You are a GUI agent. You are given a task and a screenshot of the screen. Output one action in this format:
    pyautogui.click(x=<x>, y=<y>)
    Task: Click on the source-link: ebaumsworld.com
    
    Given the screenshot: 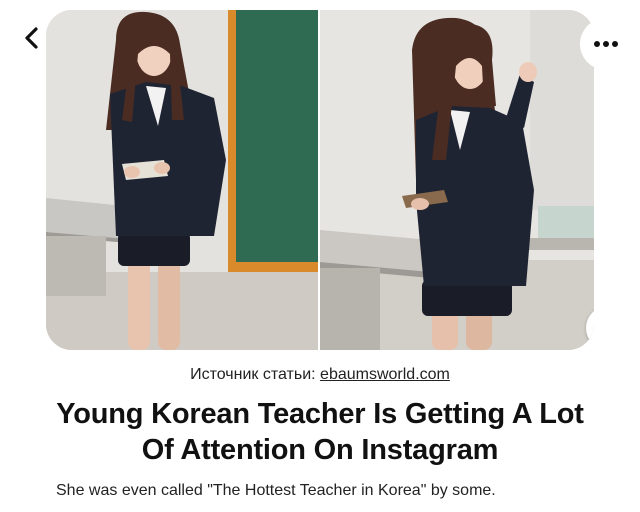 What is the action you would take?
    pyautogui.click(x=385, y=374)
    